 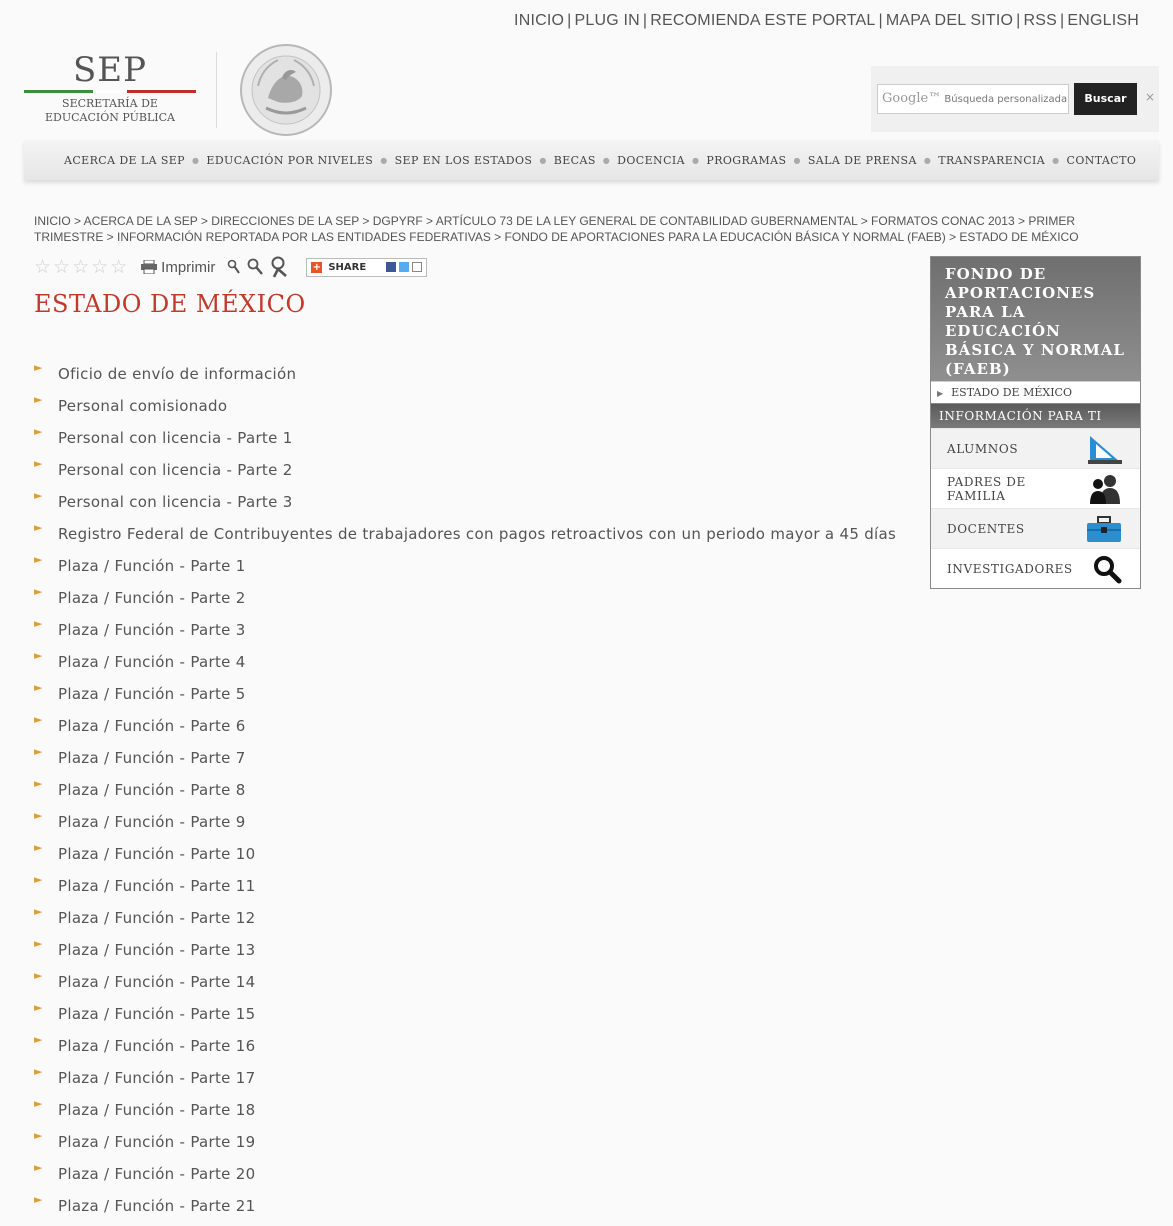 I want to click on info-item-docentes: DOCENTES, so click(x=1035, y=528).